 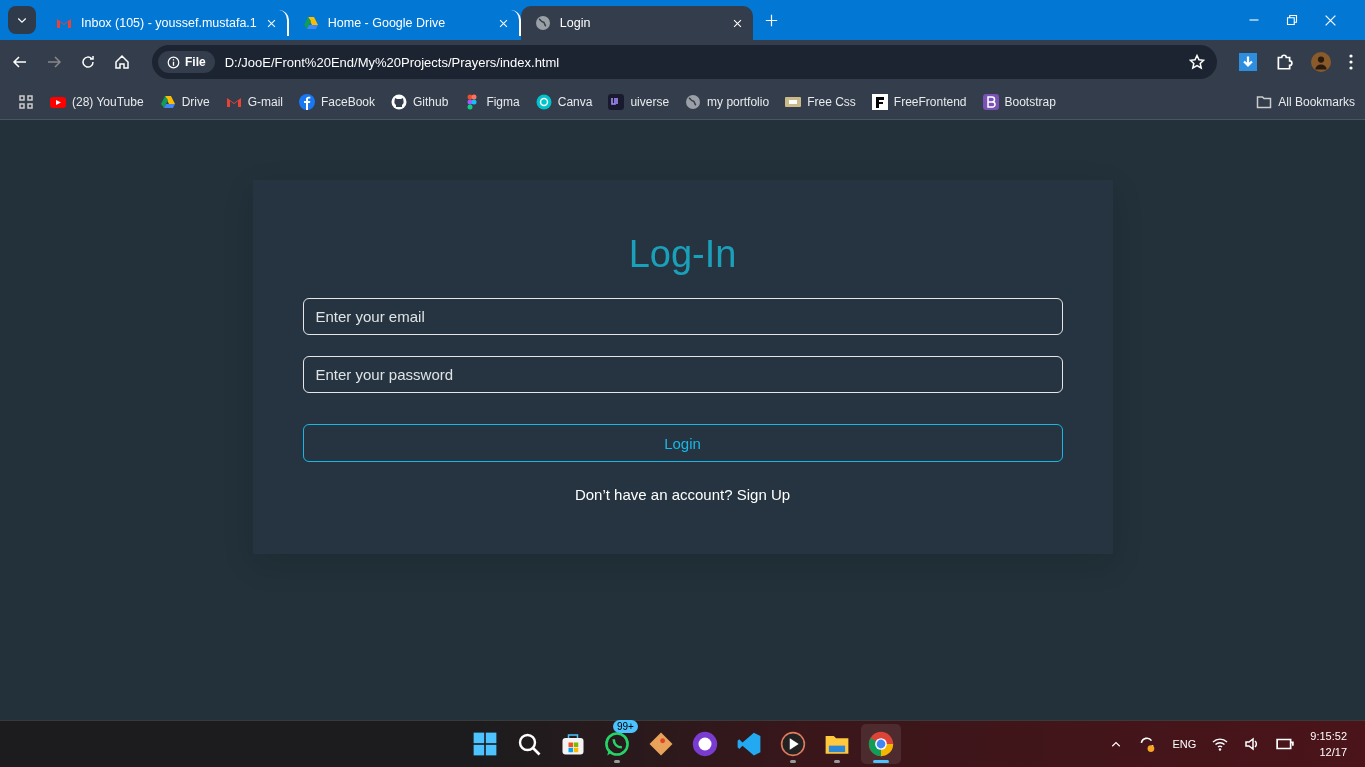 What do you see at coordinates (254, 101) in the screenshot?
I see `bookmark-link: G-mail` at bounding box center [254, 101].